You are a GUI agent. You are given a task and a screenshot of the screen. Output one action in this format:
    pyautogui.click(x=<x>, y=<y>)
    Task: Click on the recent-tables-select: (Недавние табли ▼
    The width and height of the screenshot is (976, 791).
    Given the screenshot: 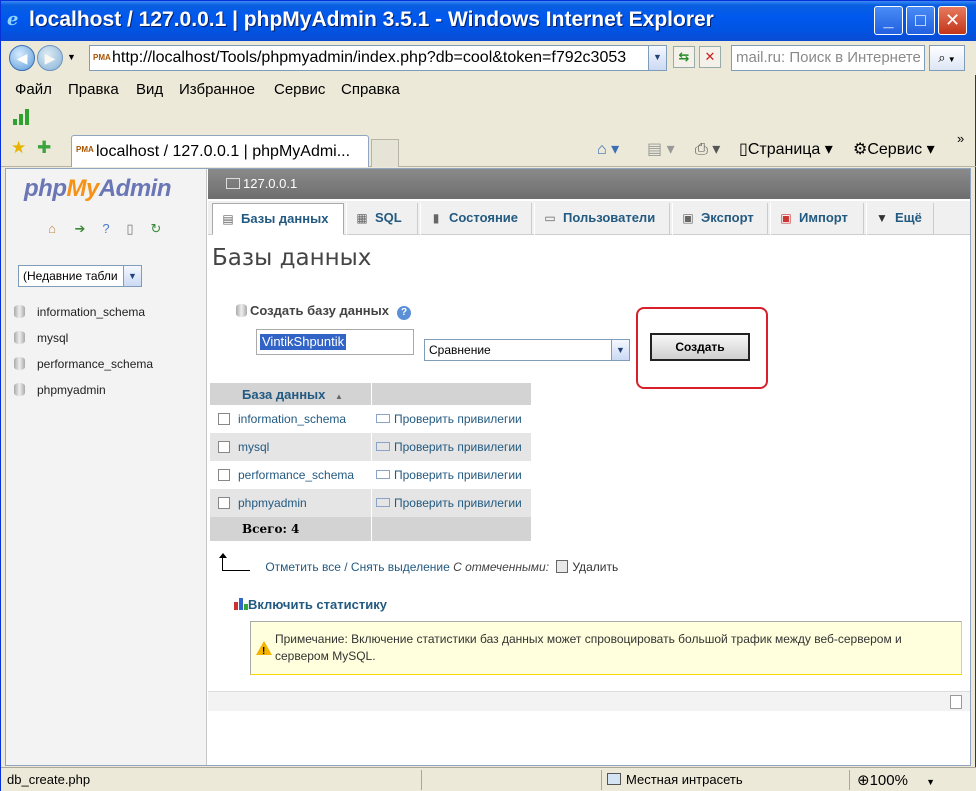 What is the action you would take?
    pyautogui.click(x=80, y=276)
    